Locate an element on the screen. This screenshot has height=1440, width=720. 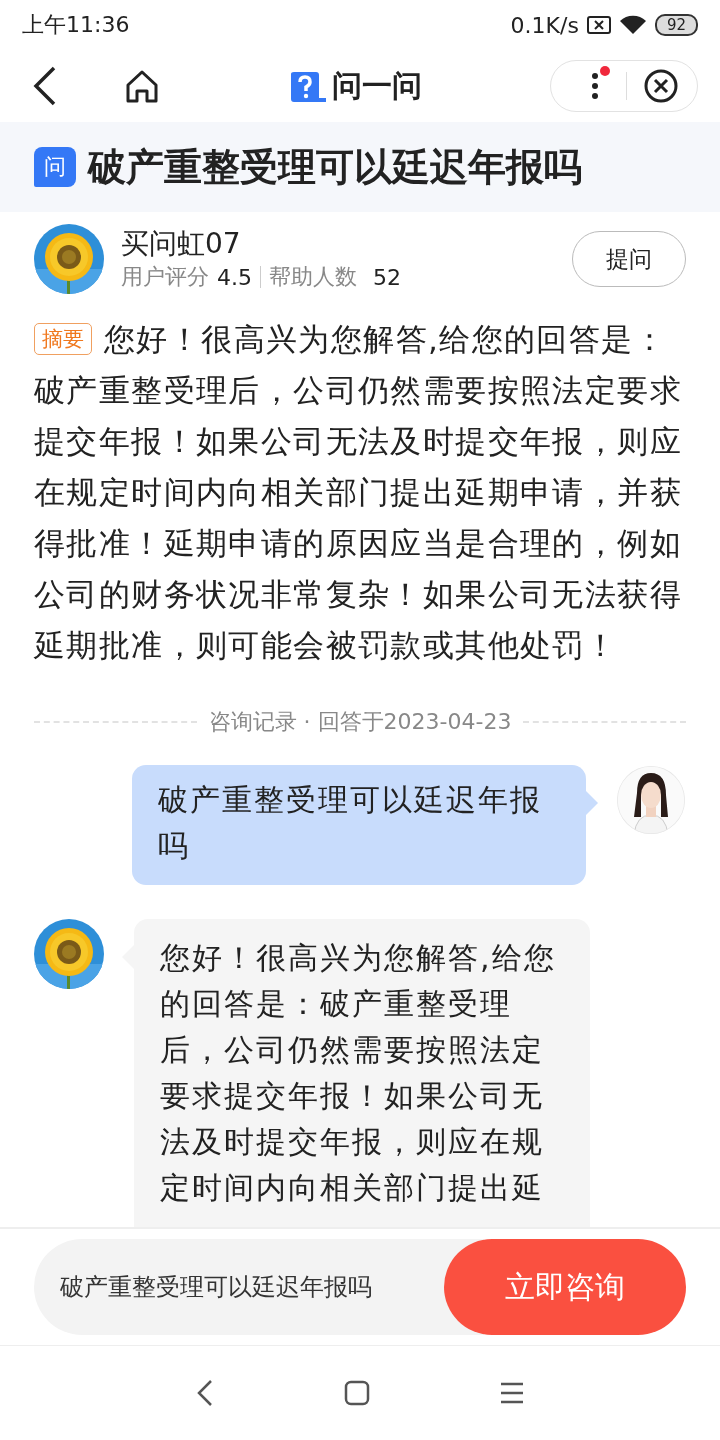
rating-label: 用户评分 is located at coordinates (165, 277).